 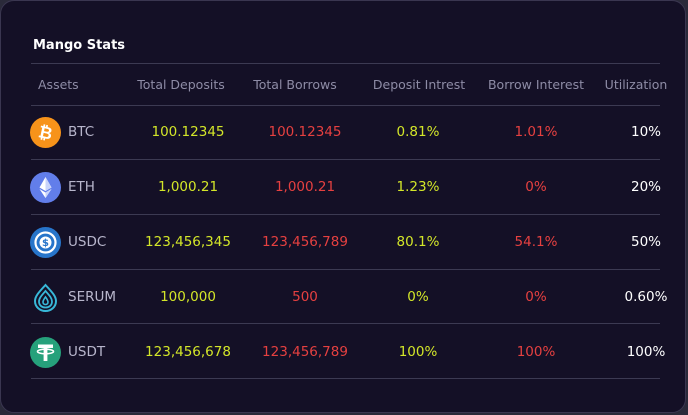 What do you see at coordinates (87, 242) in the screenshot?
I see `asset-name: USDC` at bounding box center [87, 242].